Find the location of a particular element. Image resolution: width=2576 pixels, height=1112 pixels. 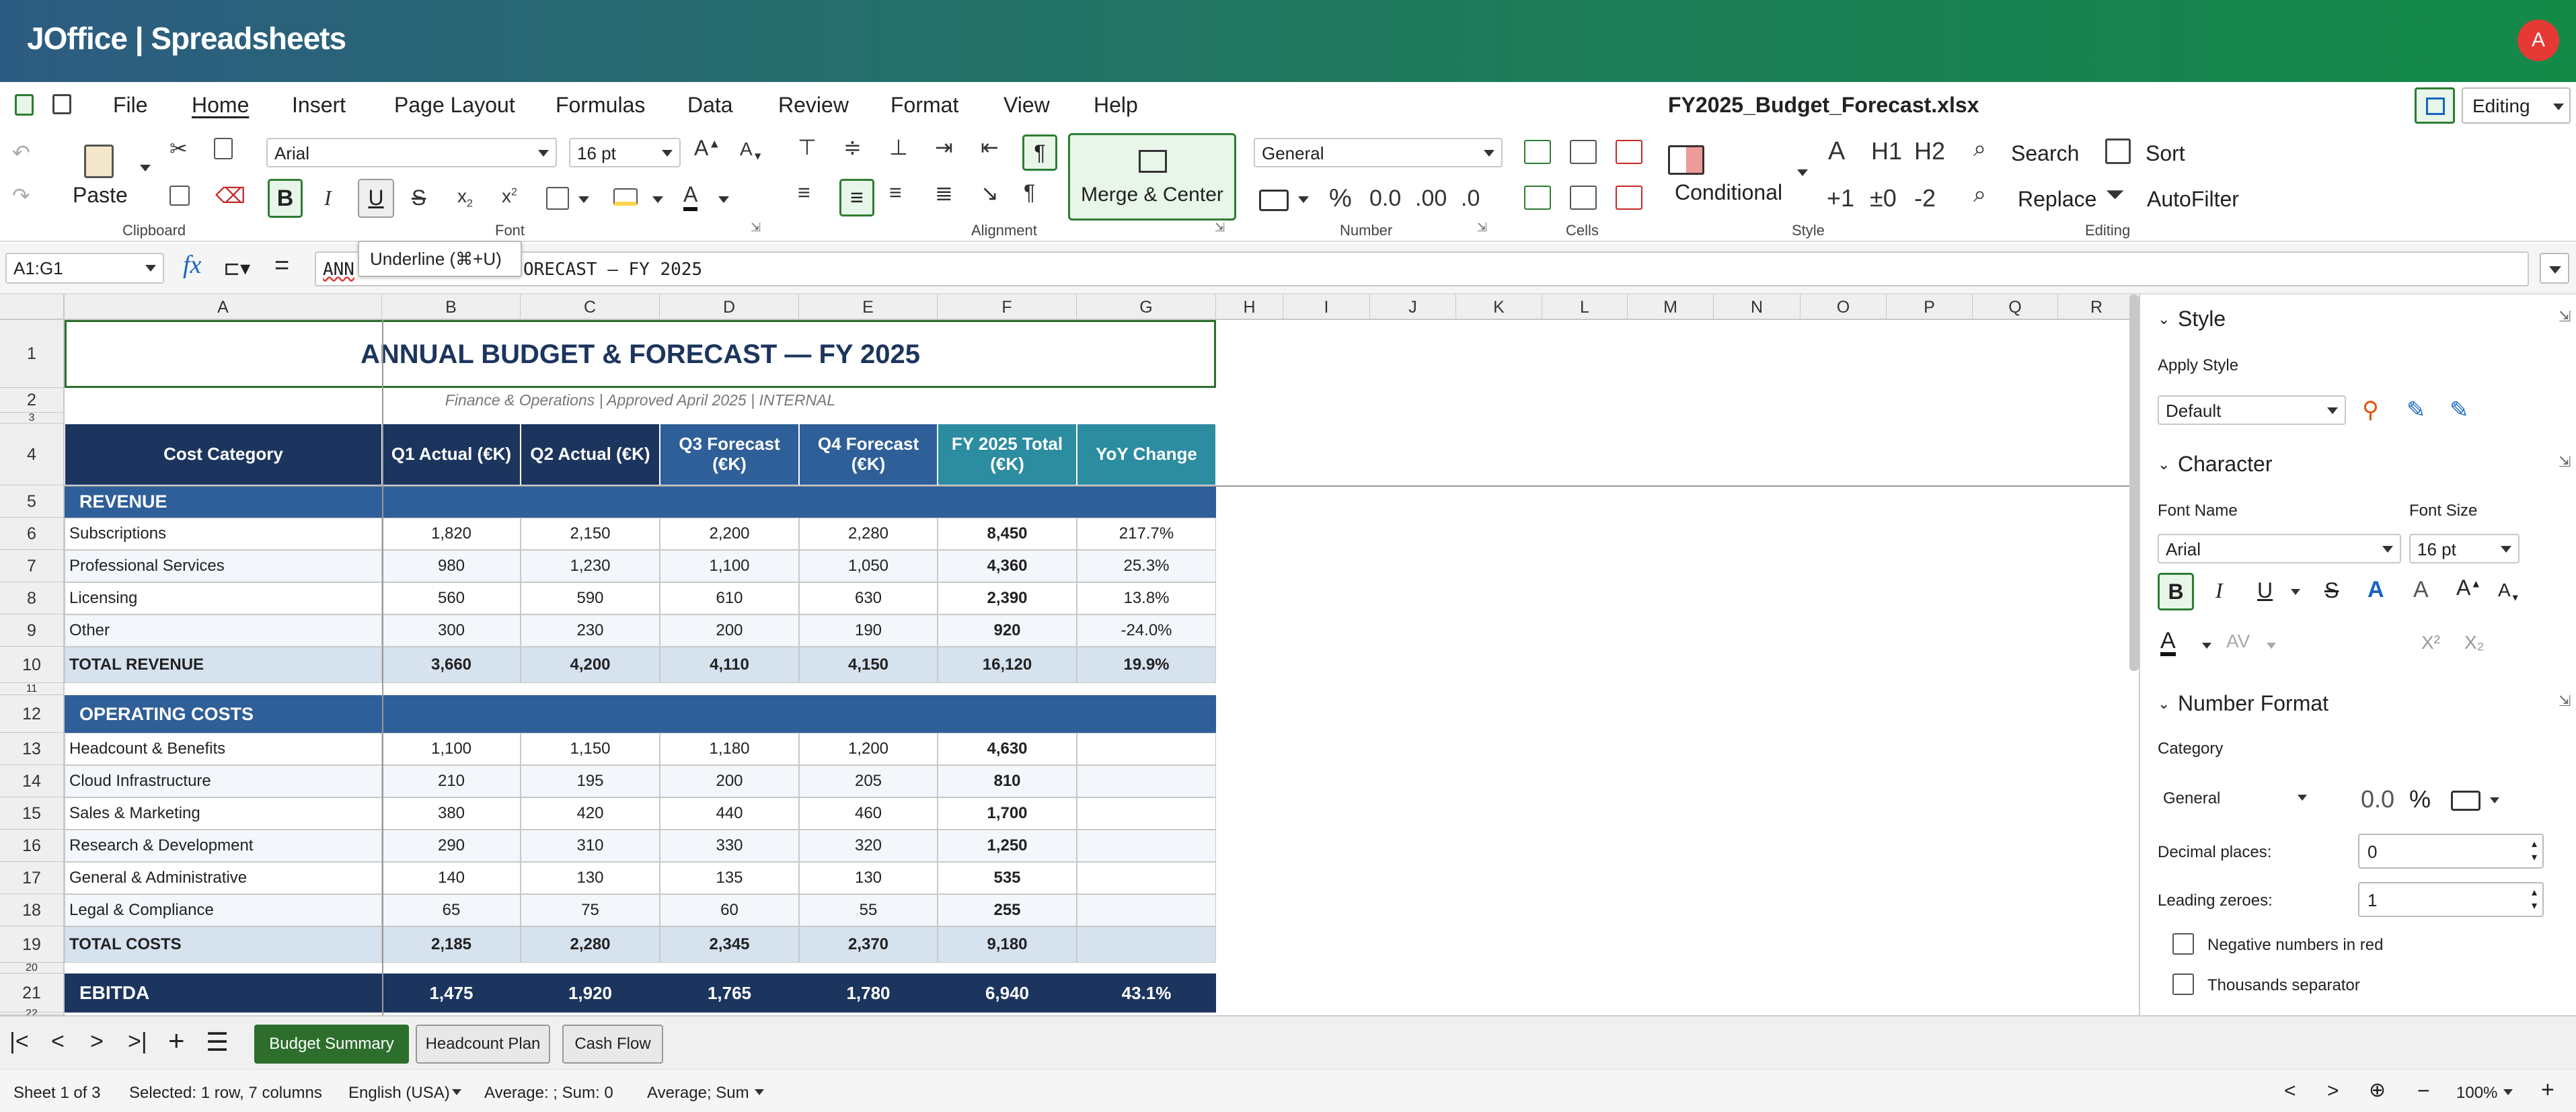

ebitda-cell-3: 1,765 is located at coordinates (729, 993).